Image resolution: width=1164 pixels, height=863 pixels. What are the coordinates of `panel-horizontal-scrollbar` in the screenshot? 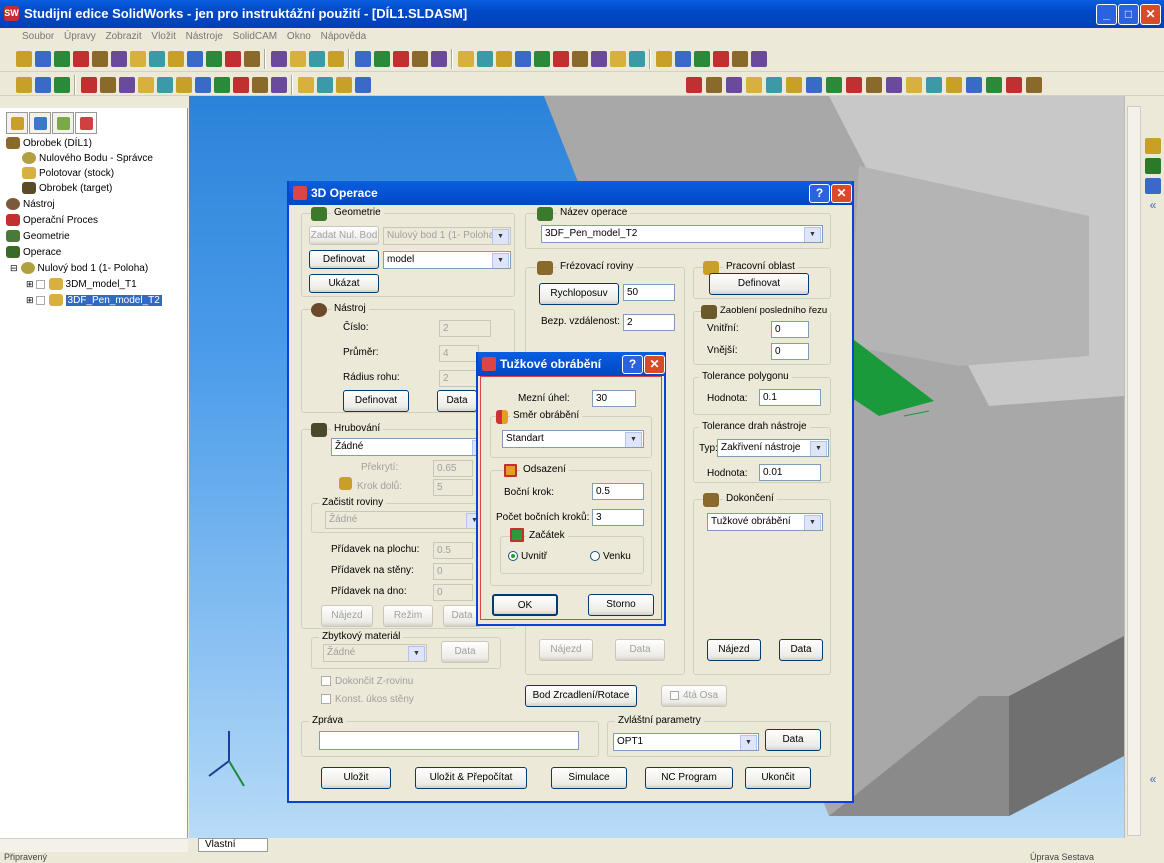 It's located at (94, 845).